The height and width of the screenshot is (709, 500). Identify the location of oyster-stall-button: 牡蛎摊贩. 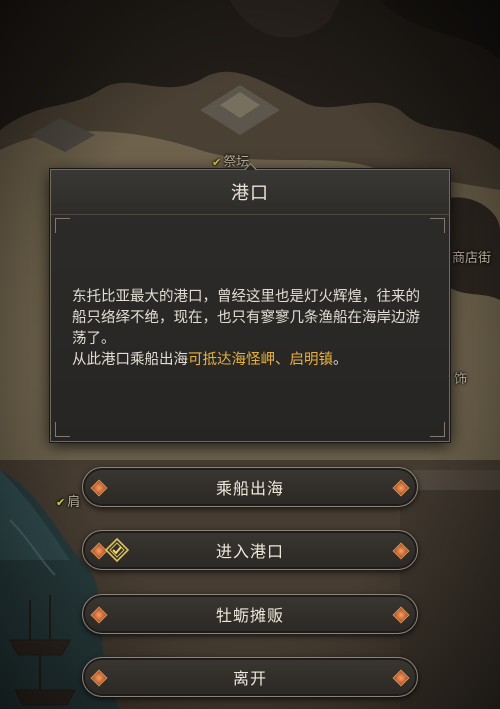
(250, 614).